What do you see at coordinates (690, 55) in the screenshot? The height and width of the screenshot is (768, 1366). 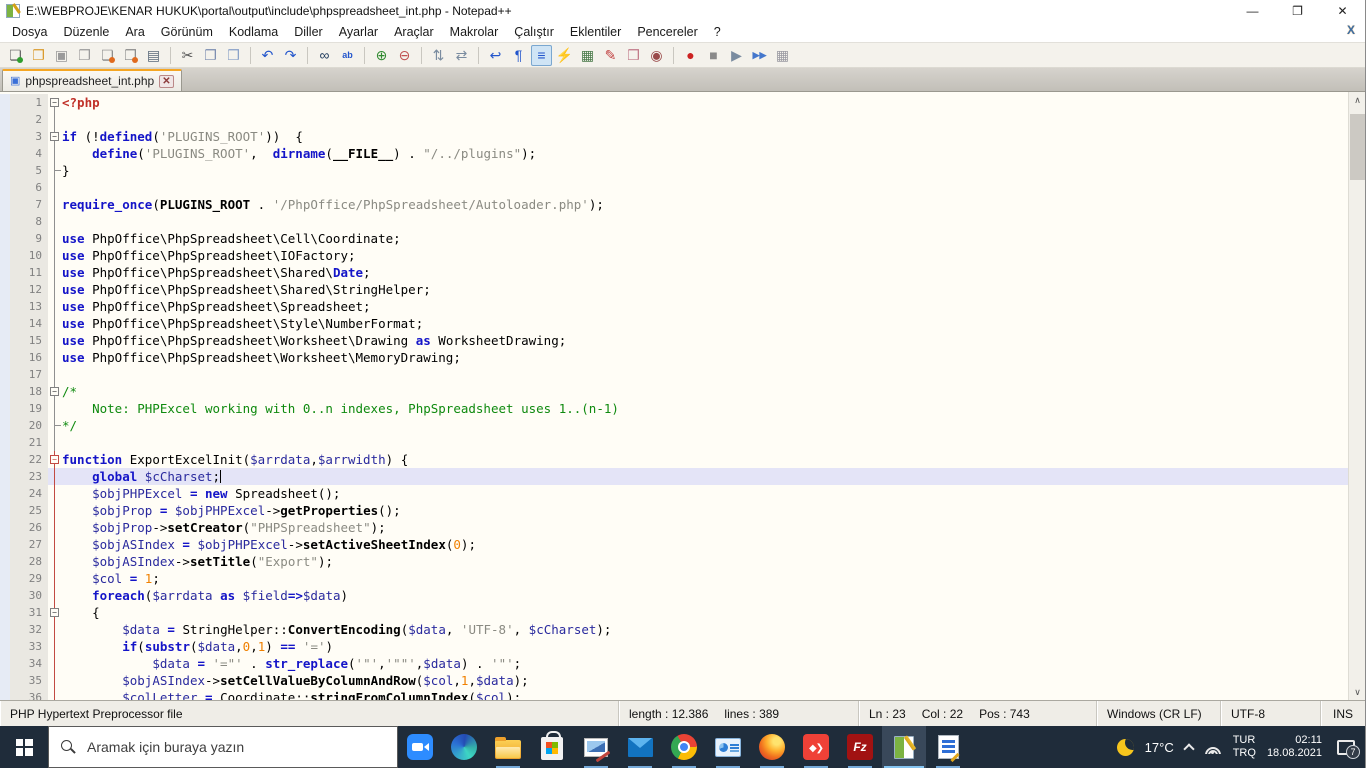 I see `macro-record-icon: ●` at bounding box center [690, 55].